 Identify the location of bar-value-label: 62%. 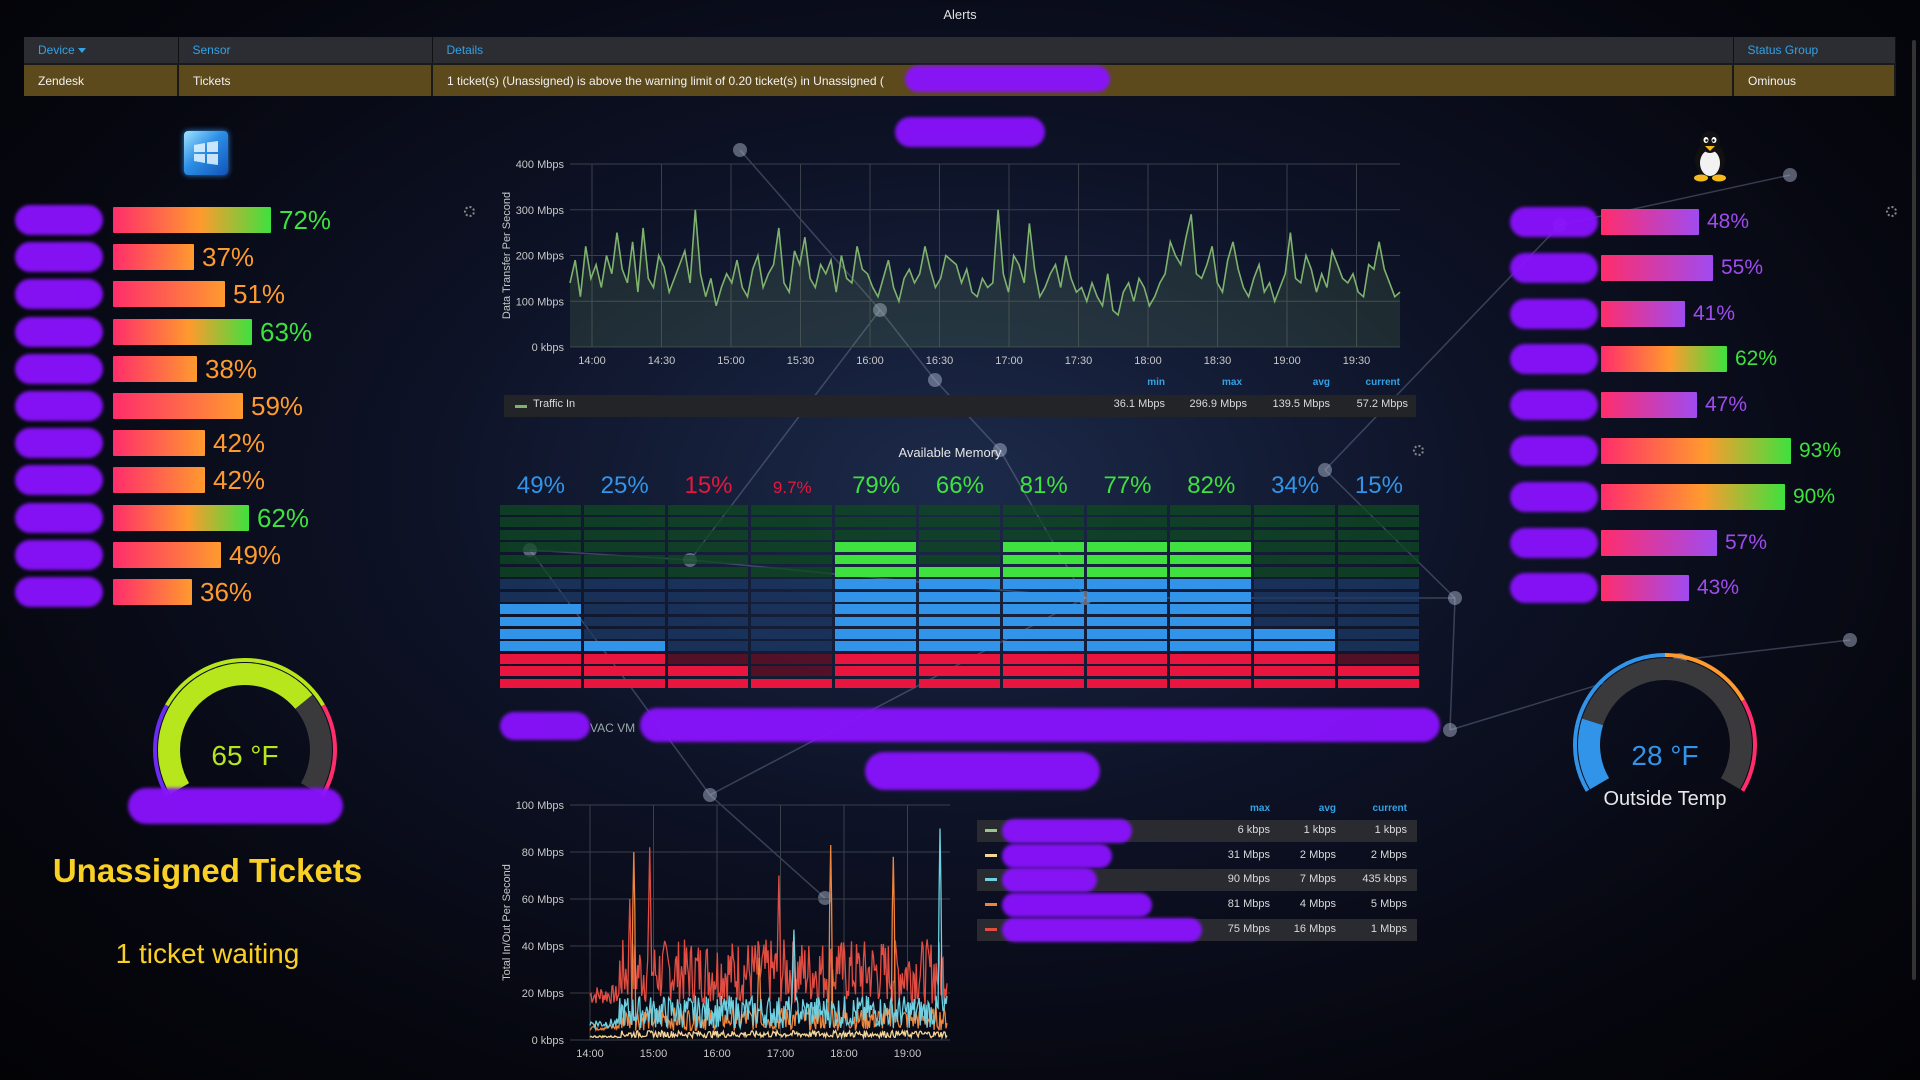
(283, 517).